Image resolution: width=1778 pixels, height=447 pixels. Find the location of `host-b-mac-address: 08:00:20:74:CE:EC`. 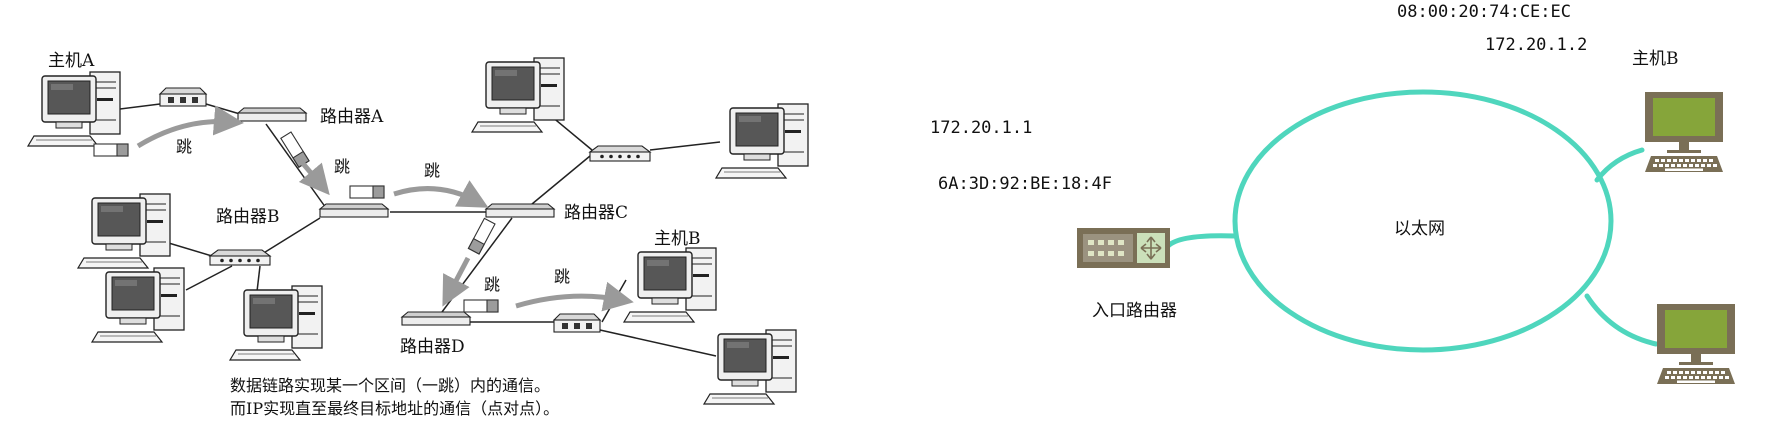

host-b-mac-address: 08:00:20:74:CE:EC is located at coordinates (1484, 12).